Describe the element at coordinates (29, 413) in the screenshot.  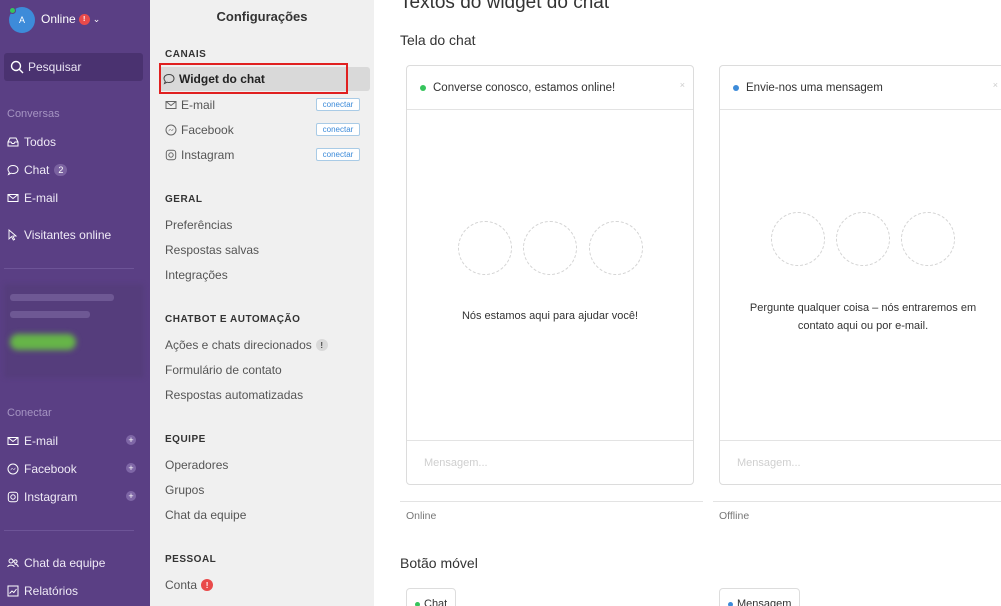
I see `section-conectar: Conectar` at that location.